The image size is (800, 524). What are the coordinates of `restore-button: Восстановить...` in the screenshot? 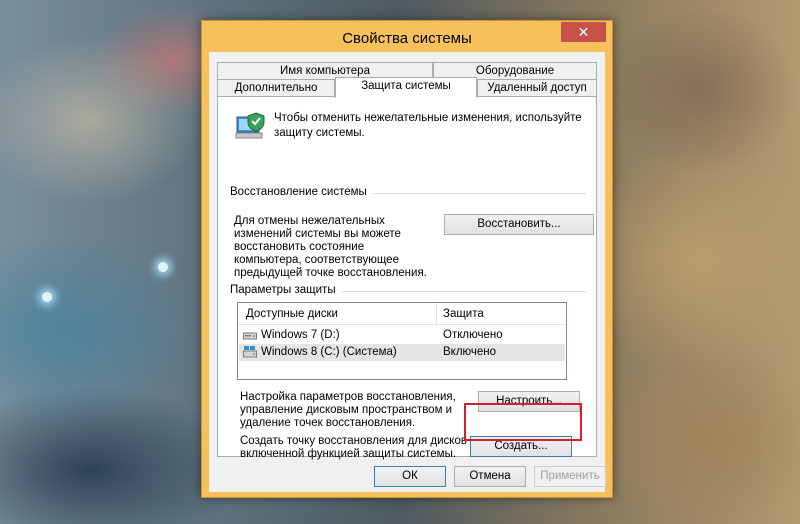 It's located at (519, 224).